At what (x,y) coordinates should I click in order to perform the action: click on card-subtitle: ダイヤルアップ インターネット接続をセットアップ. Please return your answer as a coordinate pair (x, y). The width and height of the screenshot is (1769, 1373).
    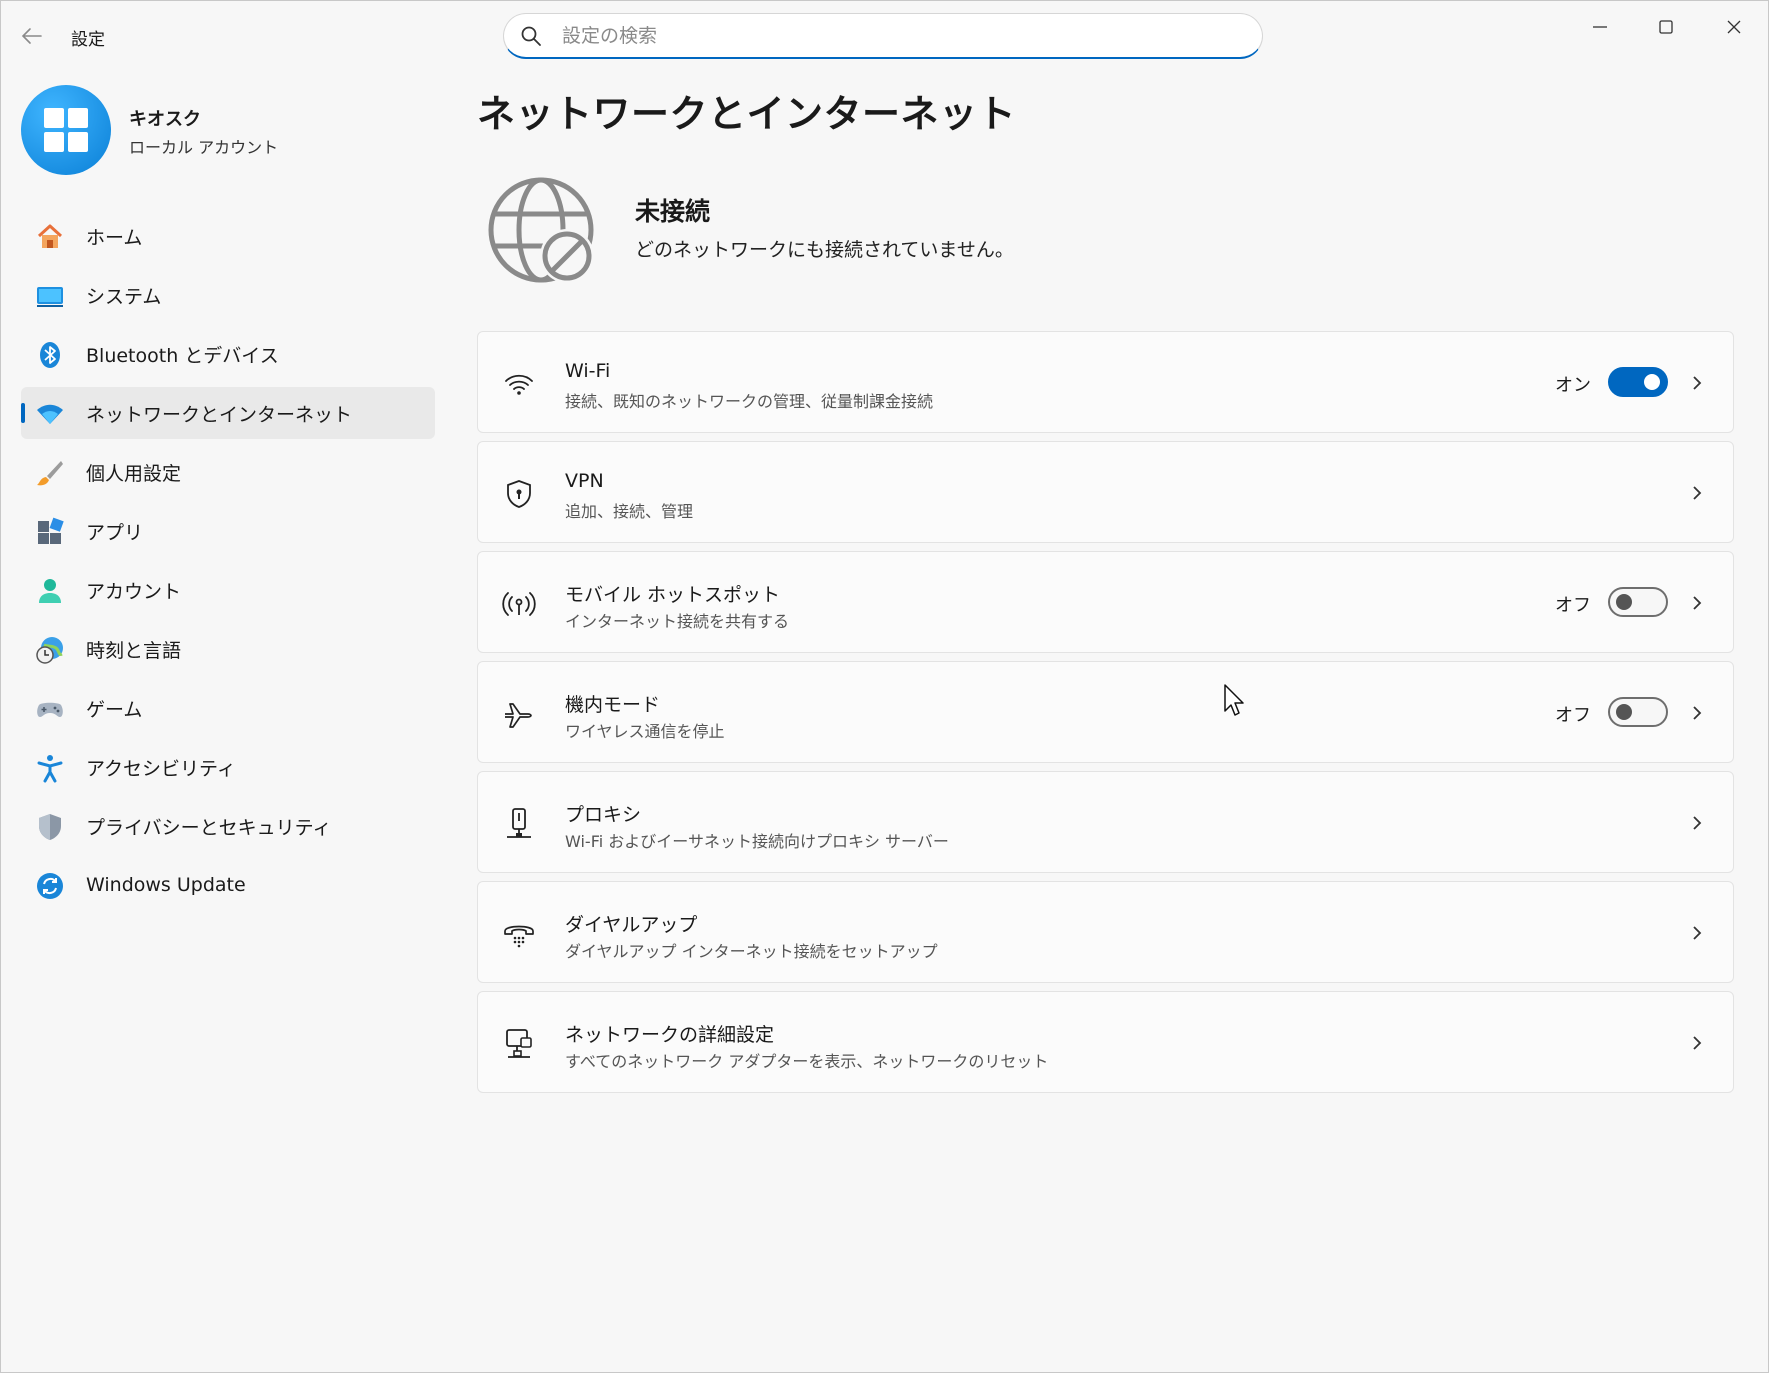
    Looking at the image, I should click on (751, 951).